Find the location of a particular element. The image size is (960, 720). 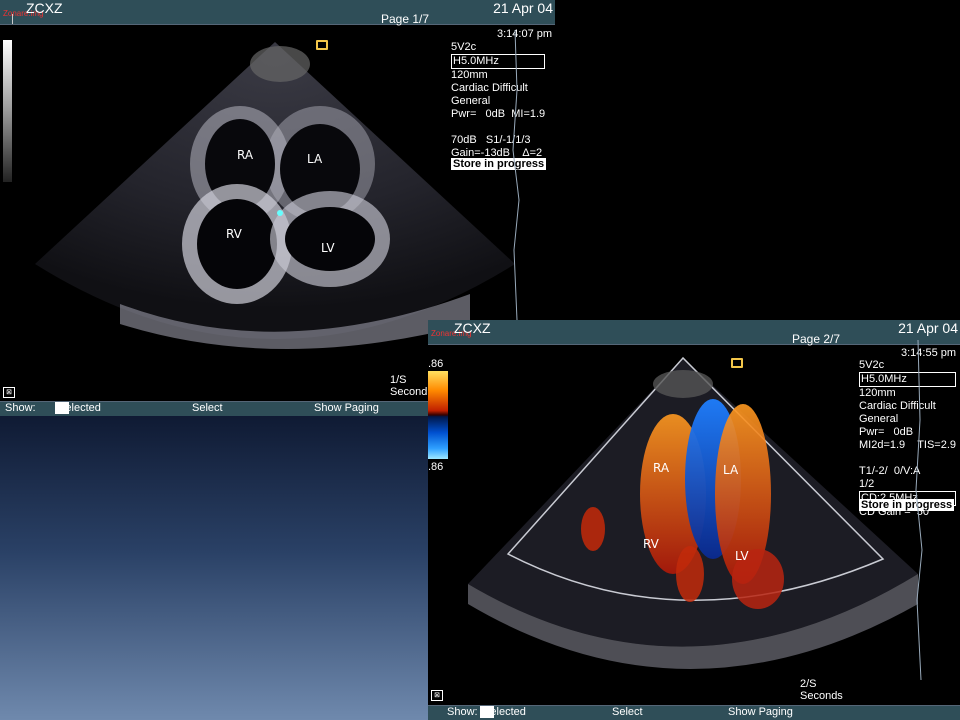

sweep-speed-unit: Seconds is located at coordinates (821, 696).